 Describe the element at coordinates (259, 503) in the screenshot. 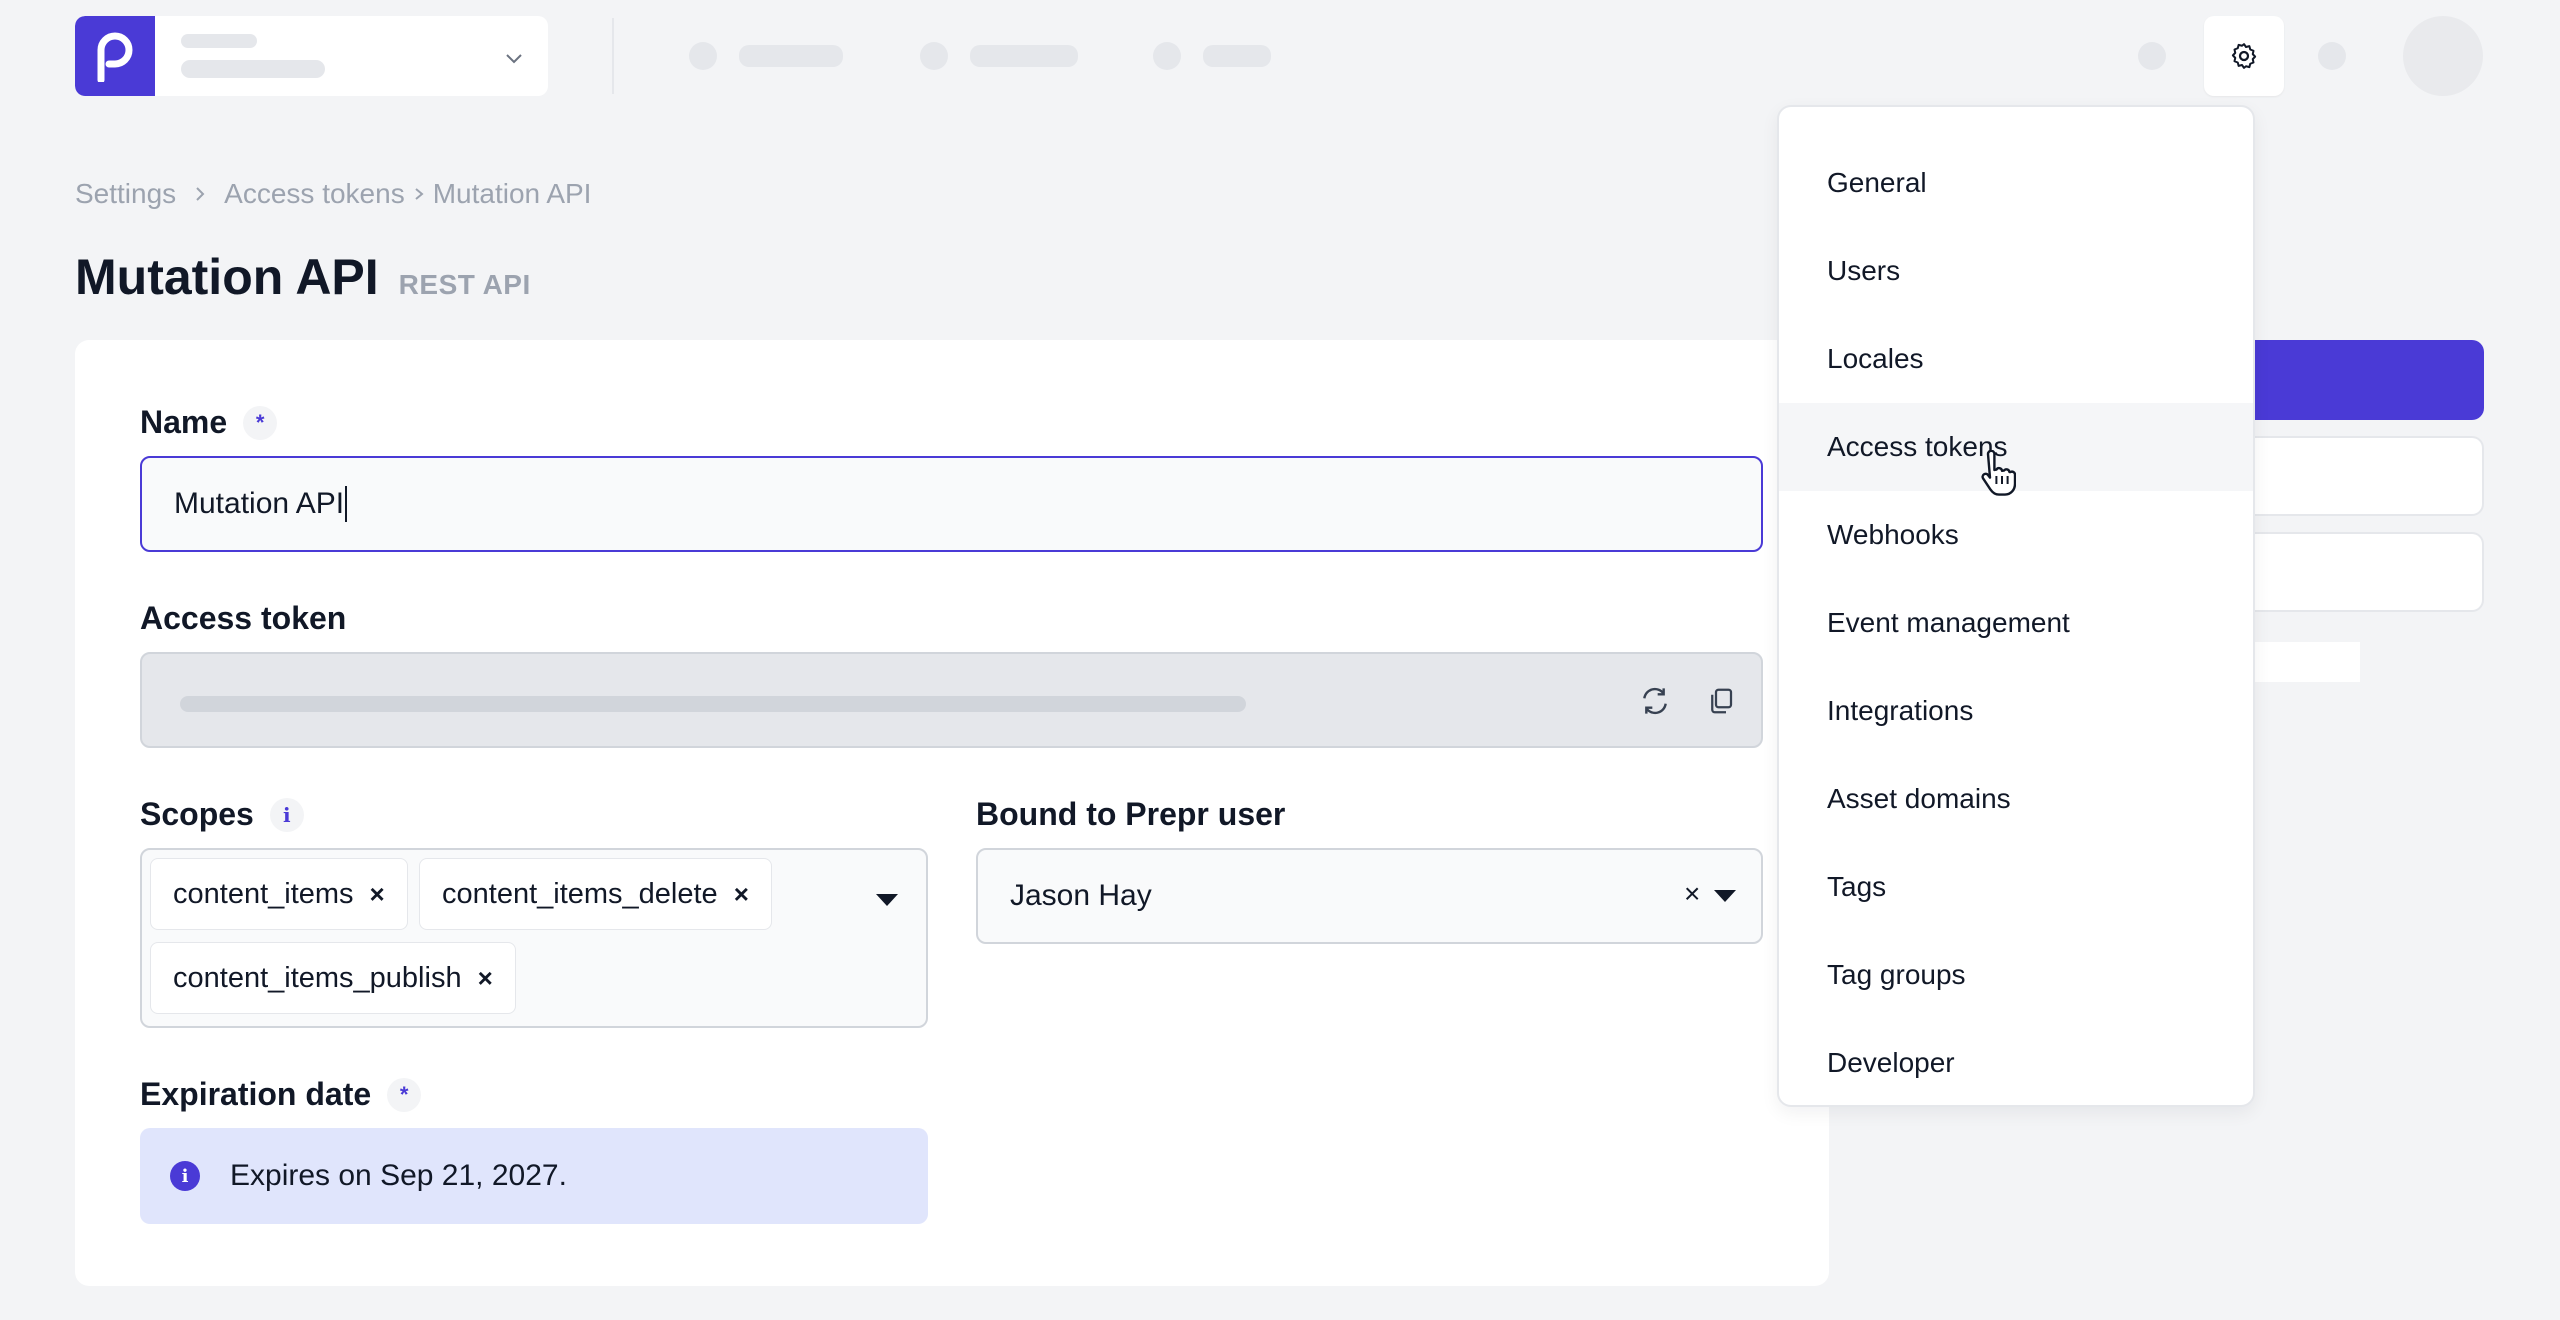

I see `name-input-value: Mutation API` at that location.